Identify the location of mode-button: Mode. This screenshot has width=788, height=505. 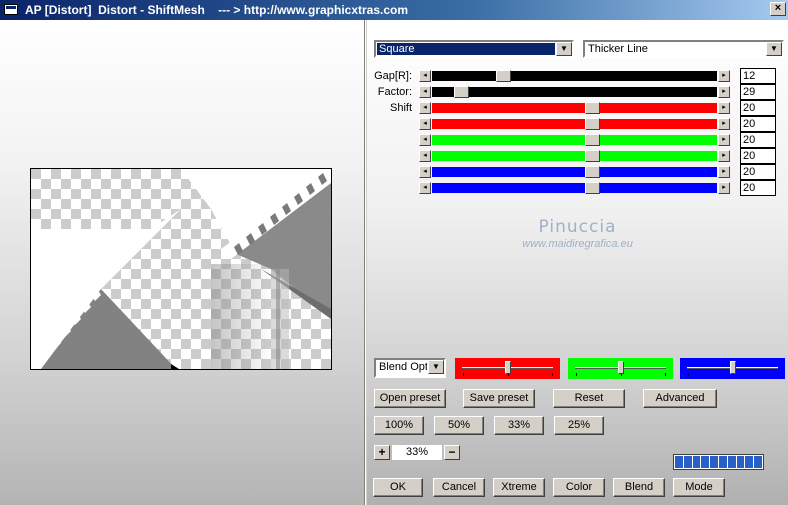
(699, 487).